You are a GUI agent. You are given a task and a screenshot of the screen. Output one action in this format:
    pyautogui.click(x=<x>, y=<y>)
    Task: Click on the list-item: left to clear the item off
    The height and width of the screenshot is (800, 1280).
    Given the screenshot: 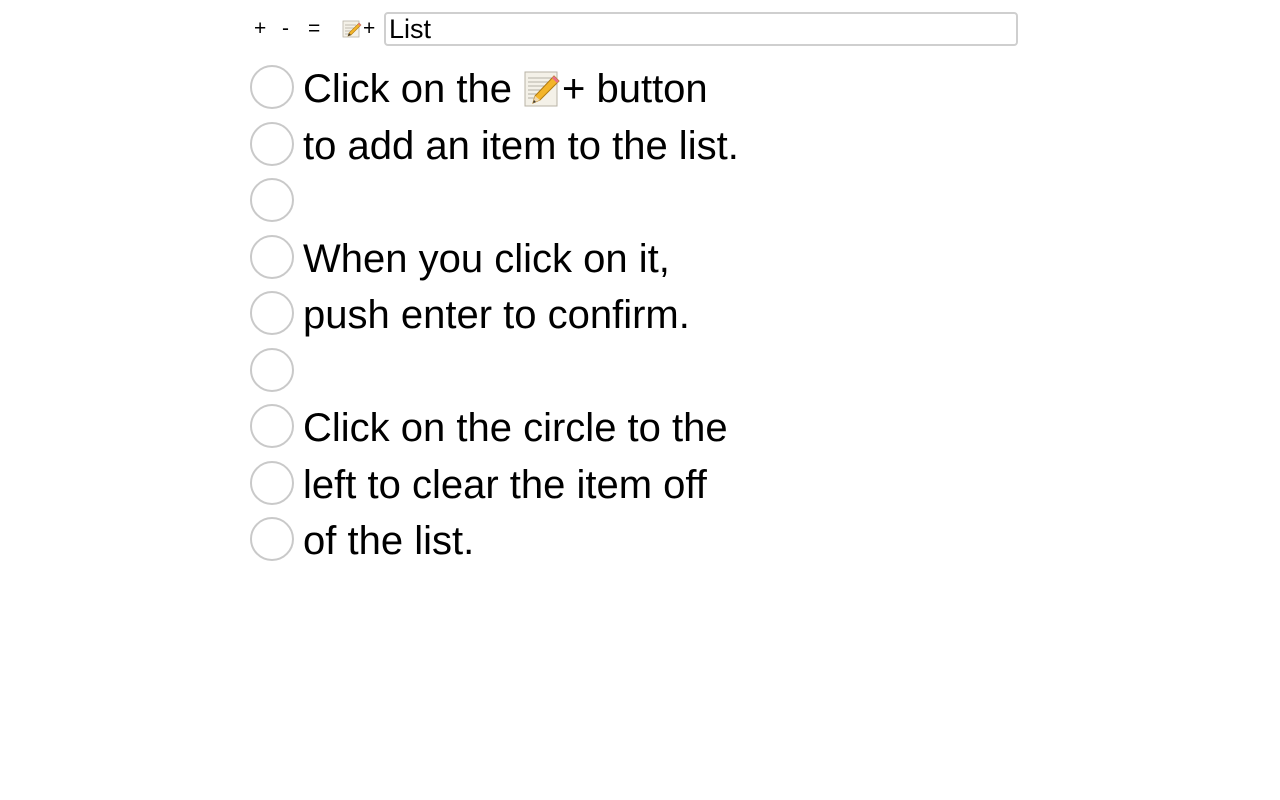 What is the action you would take?
    pyautogui.click(x=638, y=483)
    